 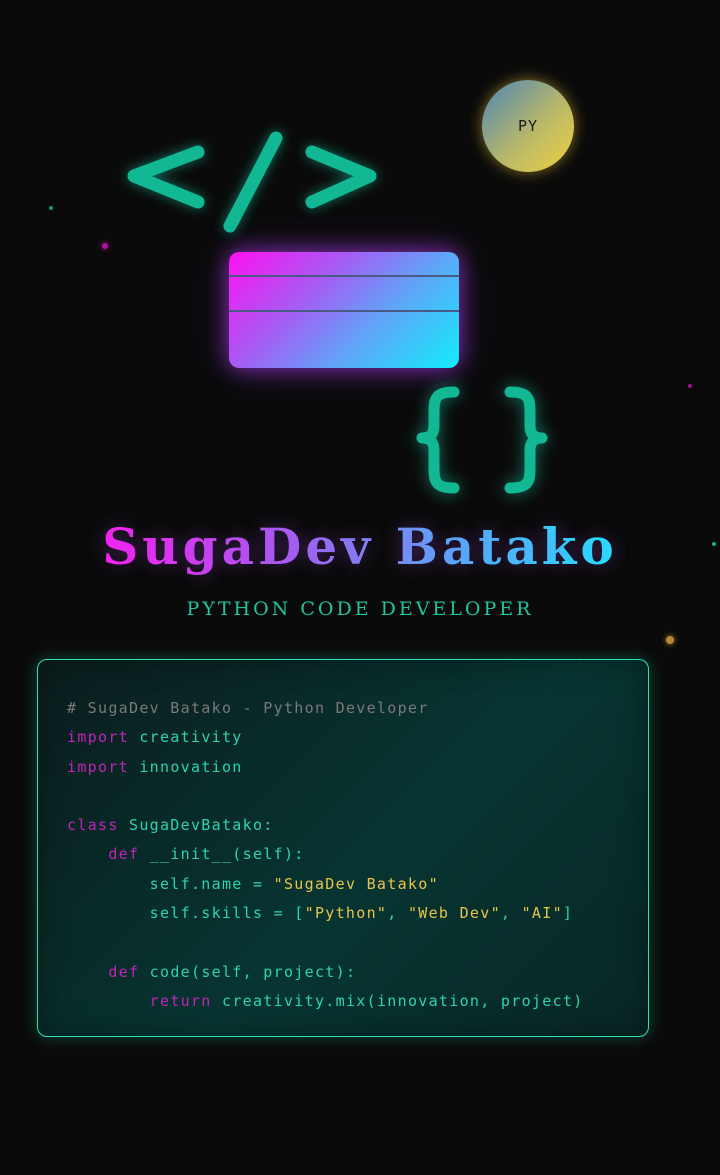 What do you see at coordinates (346, 913) in the screenshot?
I see `code-token: "Python"` at bounding box center [346, 913].